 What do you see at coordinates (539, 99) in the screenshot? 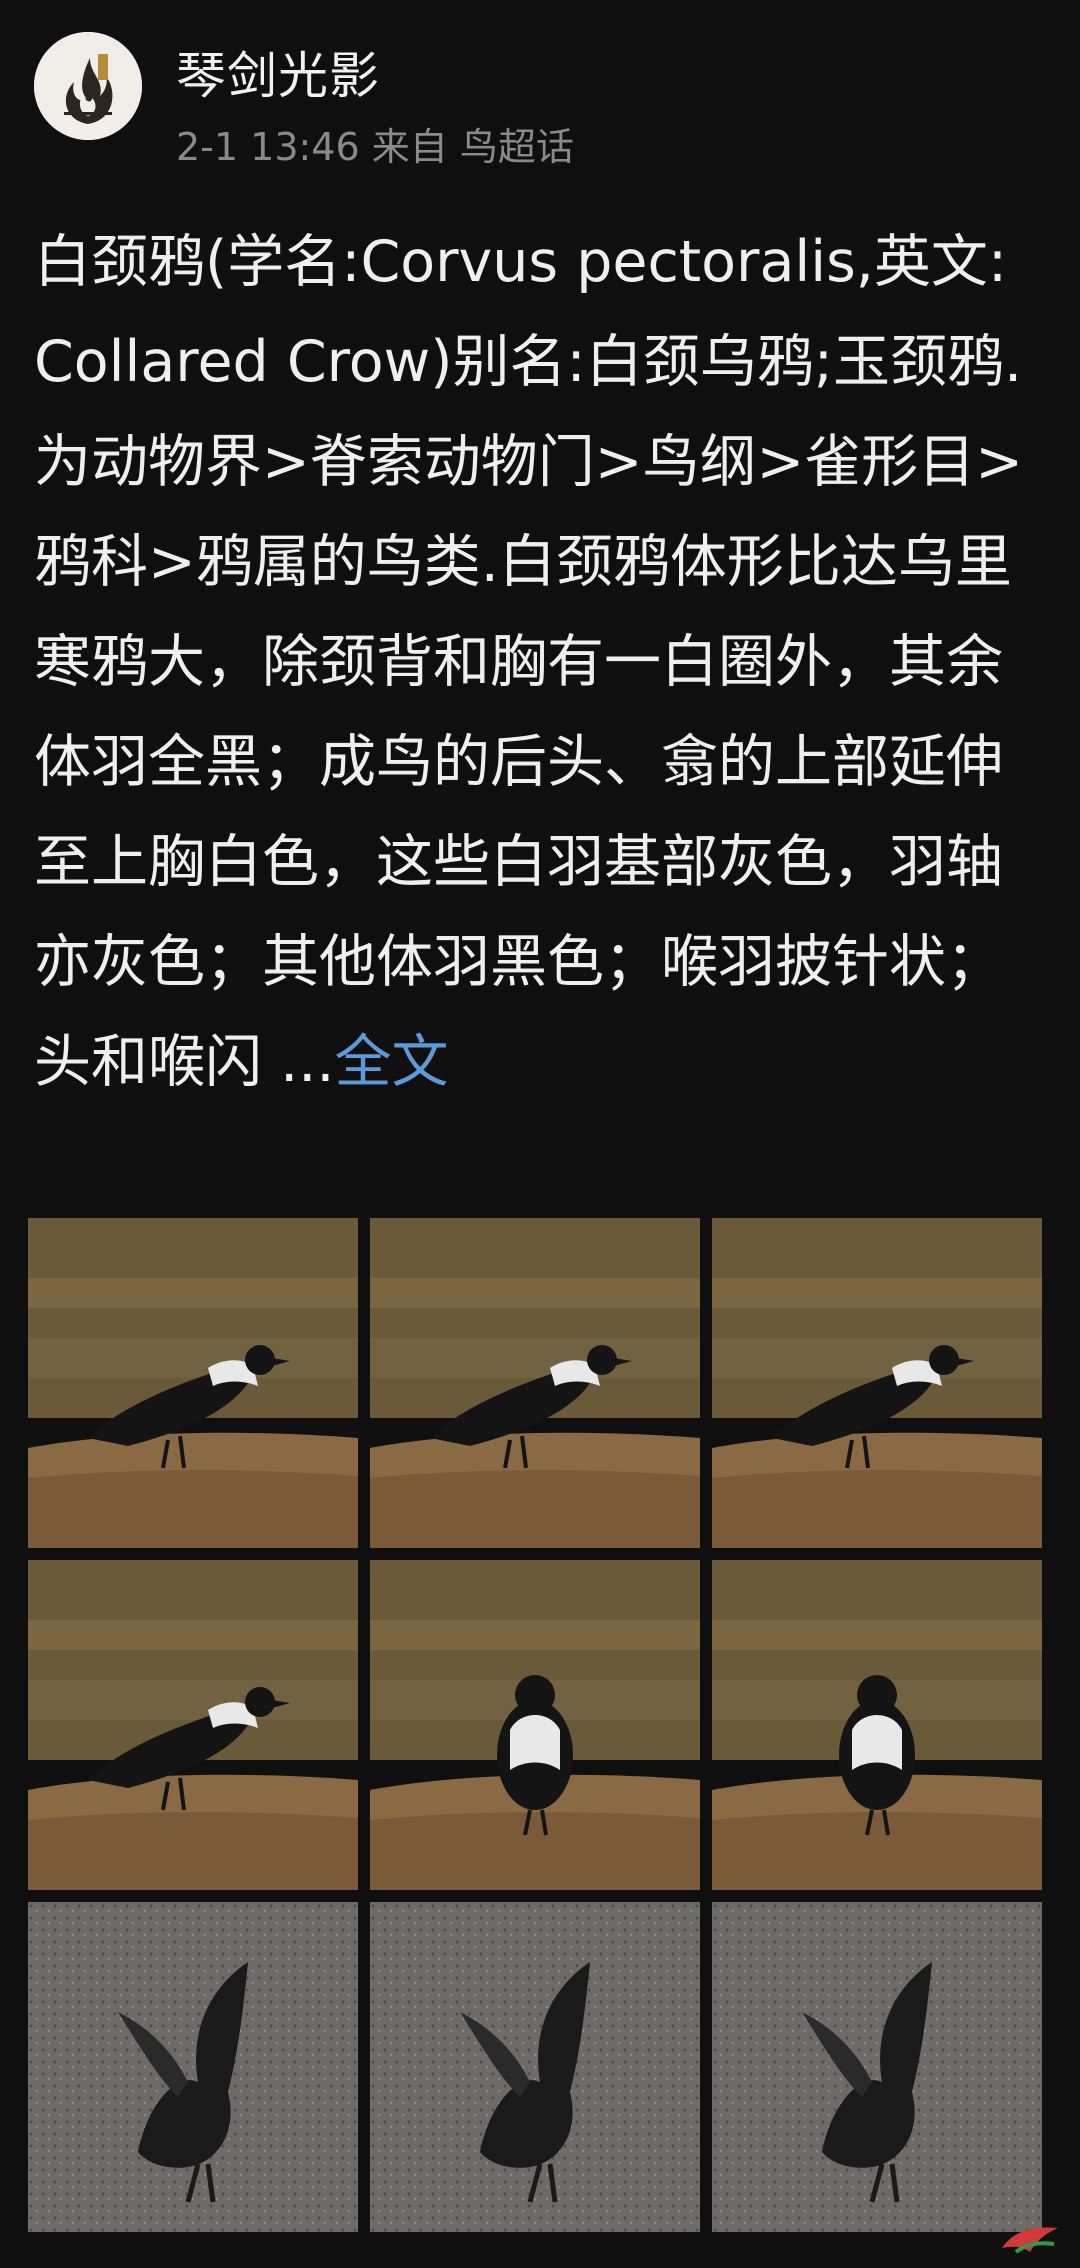
I see `post-header: 琴剑光影 2-1 13:46 来自 鸟超话` at bounding box center [539, 99].